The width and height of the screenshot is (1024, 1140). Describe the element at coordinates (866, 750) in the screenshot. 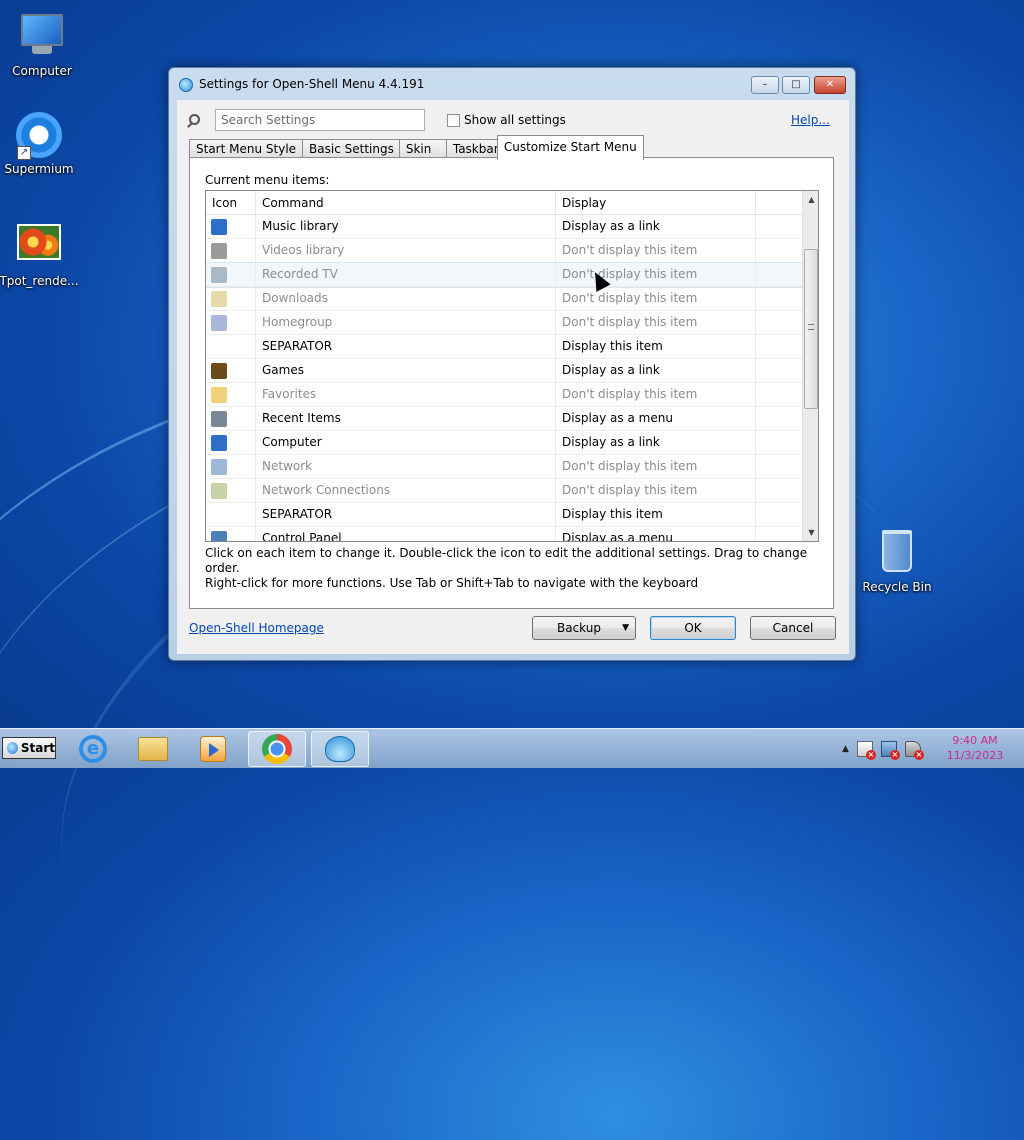

I see `action-center-icon: ×` at that location.